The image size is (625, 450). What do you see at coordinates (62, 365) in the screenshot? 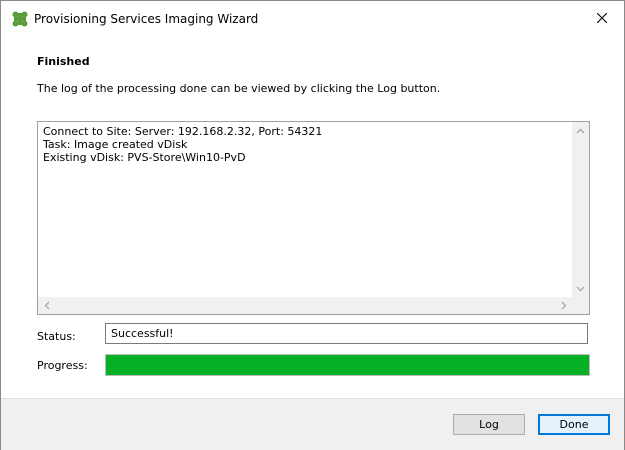
I see `progress-label: Progress:` at bounding box center [62, 365].